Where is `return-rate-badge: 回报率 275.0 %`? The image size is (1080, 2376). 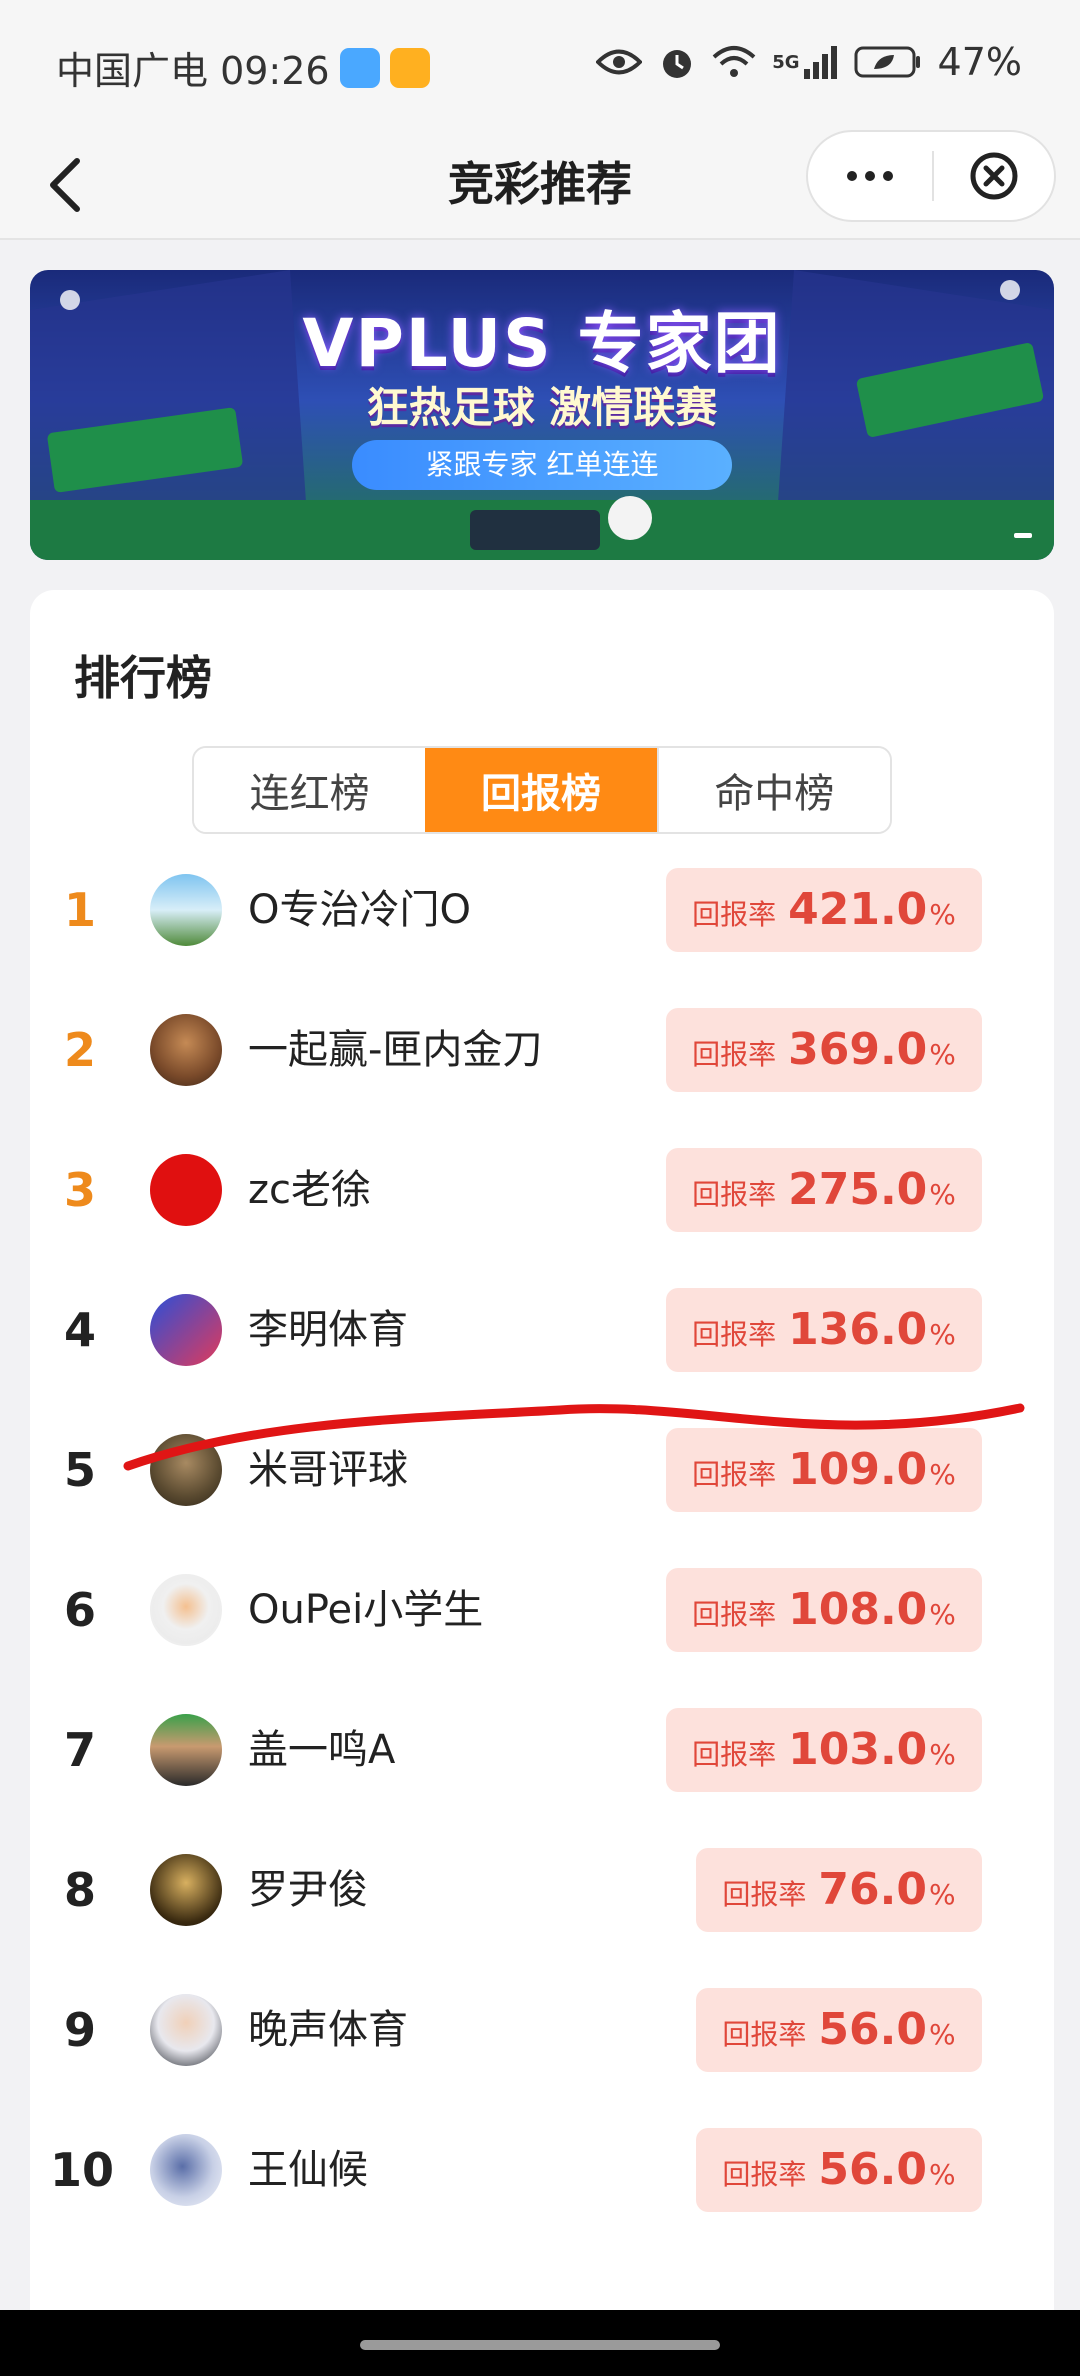
return-rate-badge: 回报率 275.0 % is located at coordinates (824, 1190).